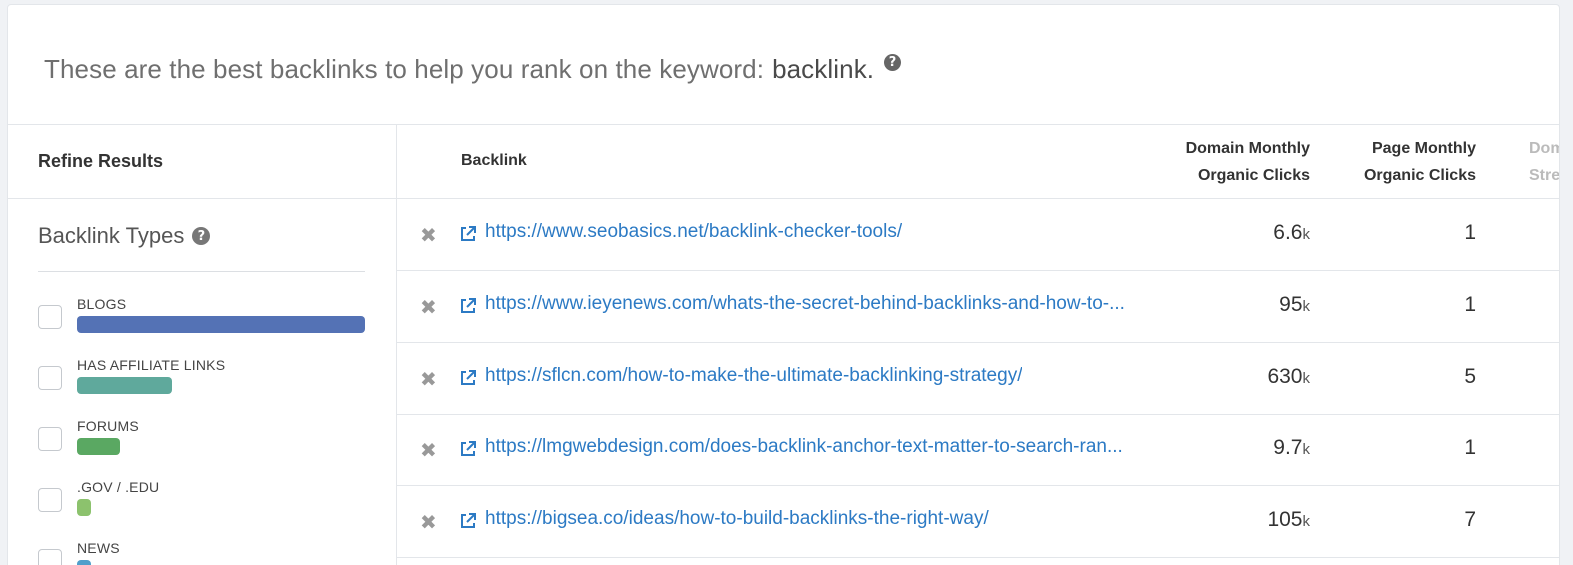  What do you see at coordinates (108, 426) in the screenshot?
I see `filter-label: FORUMS` at bounding box center [108, 426].